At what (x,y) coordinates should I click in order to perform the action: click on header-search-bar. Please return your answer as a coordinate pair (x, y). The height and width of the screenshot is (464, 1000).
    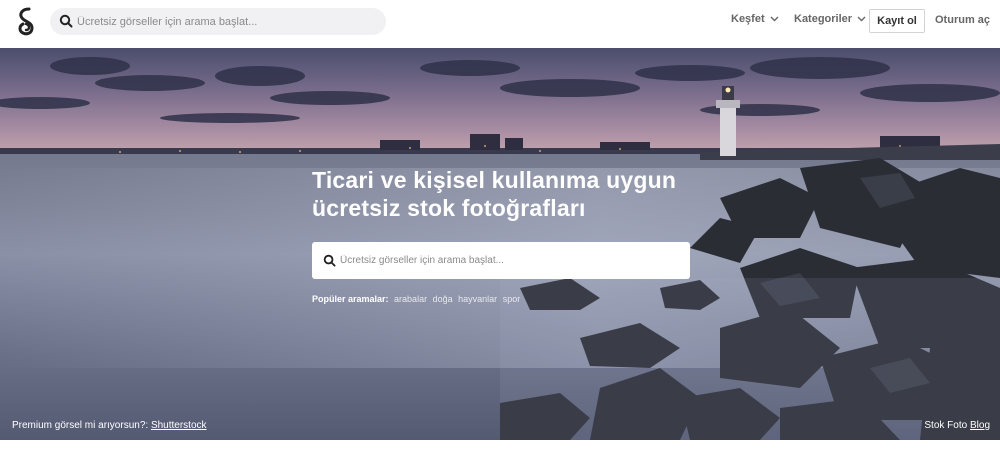
    Looking at the image, I should click on (218, 21).